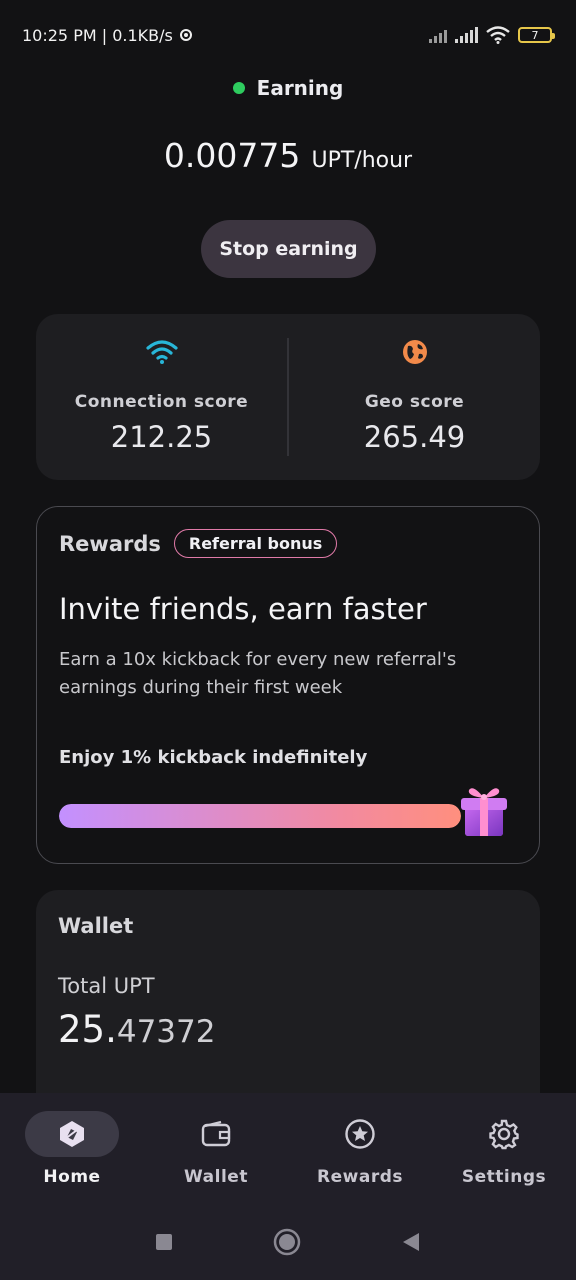 This screenshot has height=1280, width=576. I want to click on rate-value: 0.00775, so click(232, 155).